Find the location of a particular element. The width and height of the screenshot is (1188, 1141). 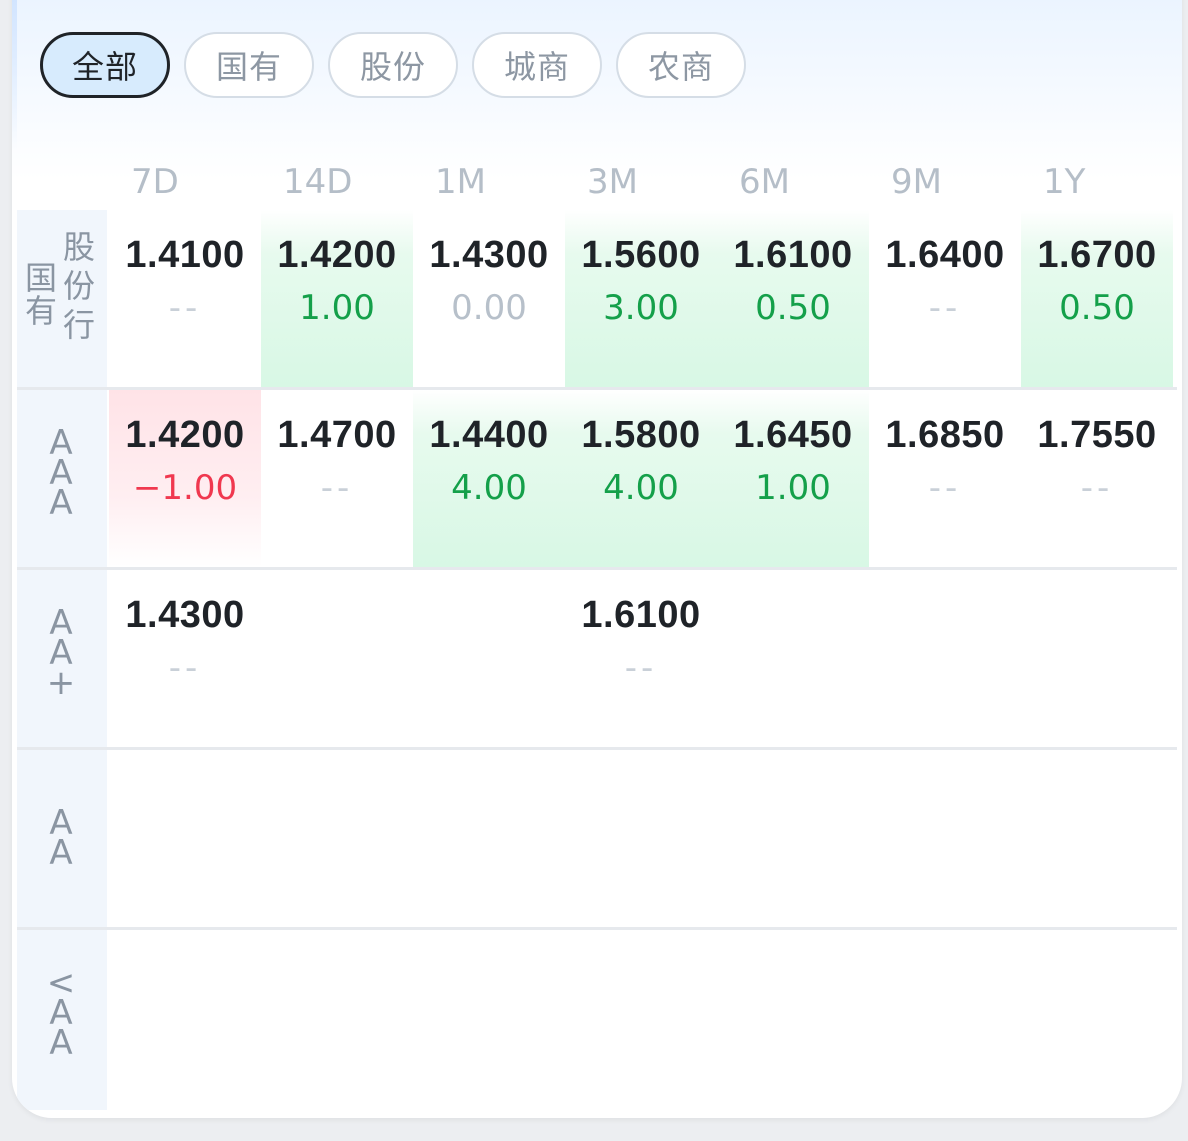

rate-cell: 1.4100 -- is located at coordinates (185, 298).